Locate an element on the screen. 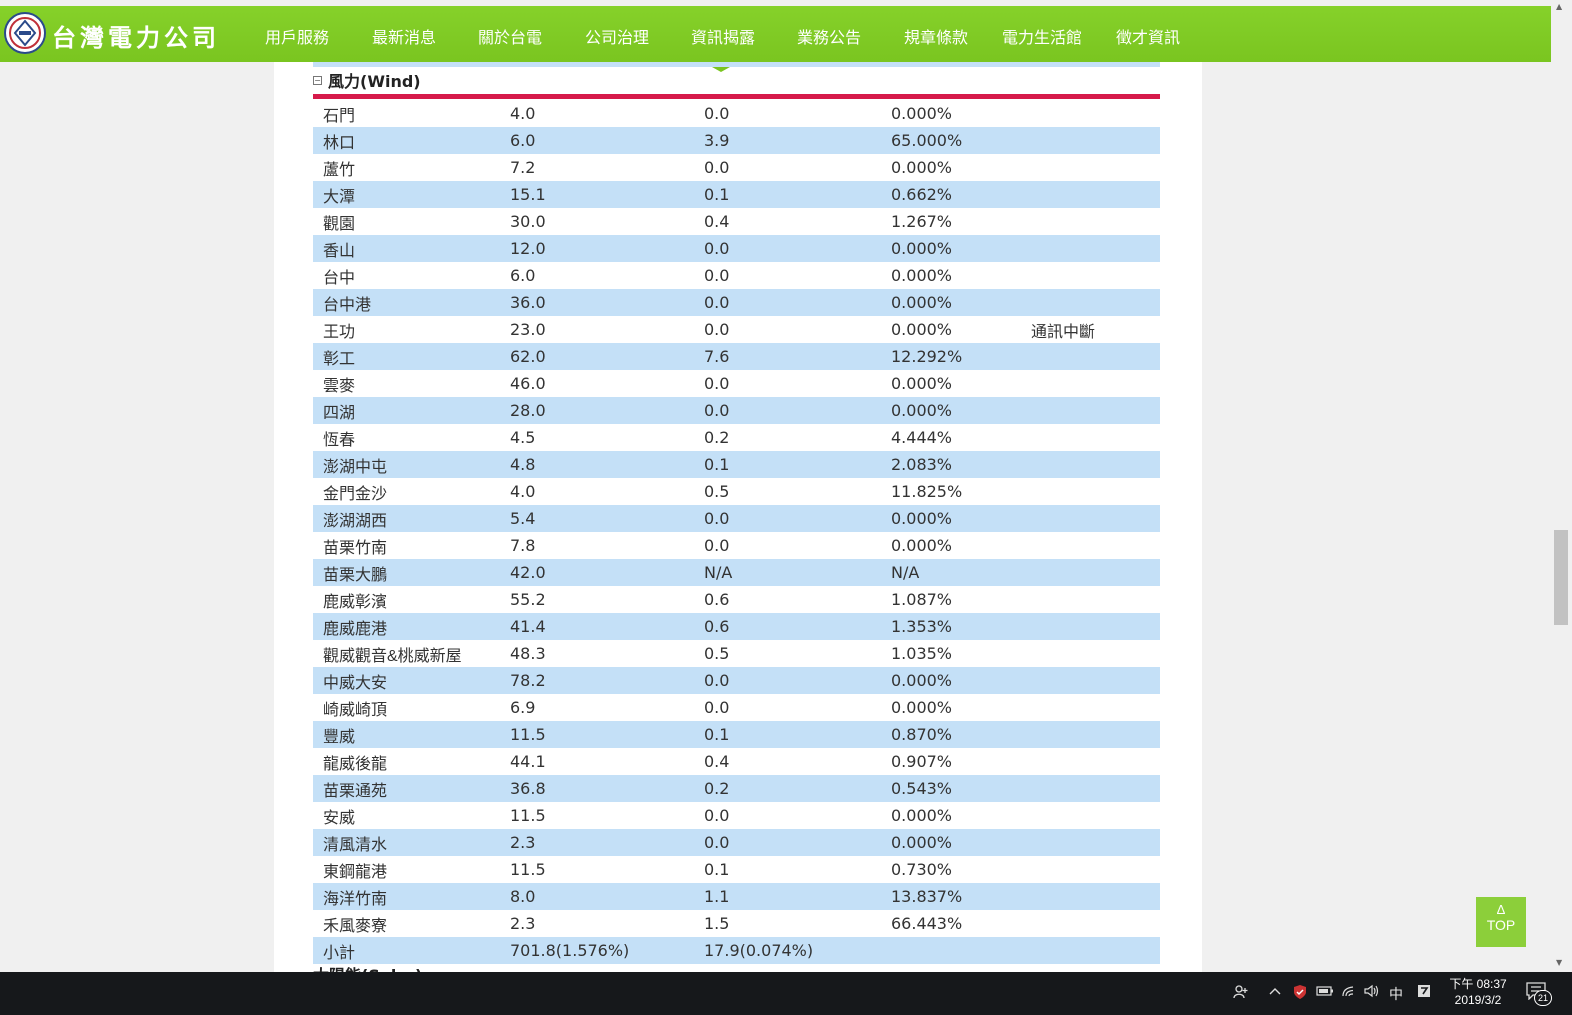 This screenshot has height=1015, width=1572. capacity-utilization: 0.907% is located at coordinates (922, 761).